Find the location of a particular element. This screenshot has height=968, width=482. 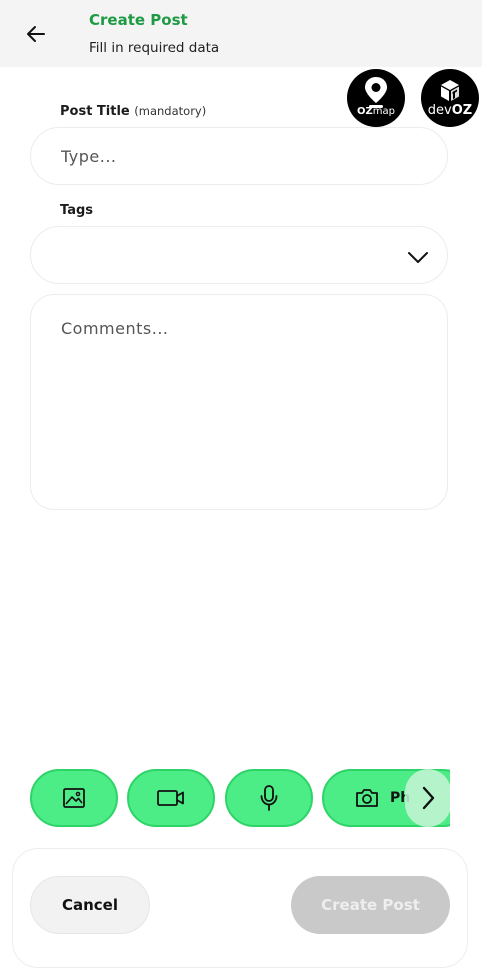

record-audio-button is located at coordinates (269, 798).